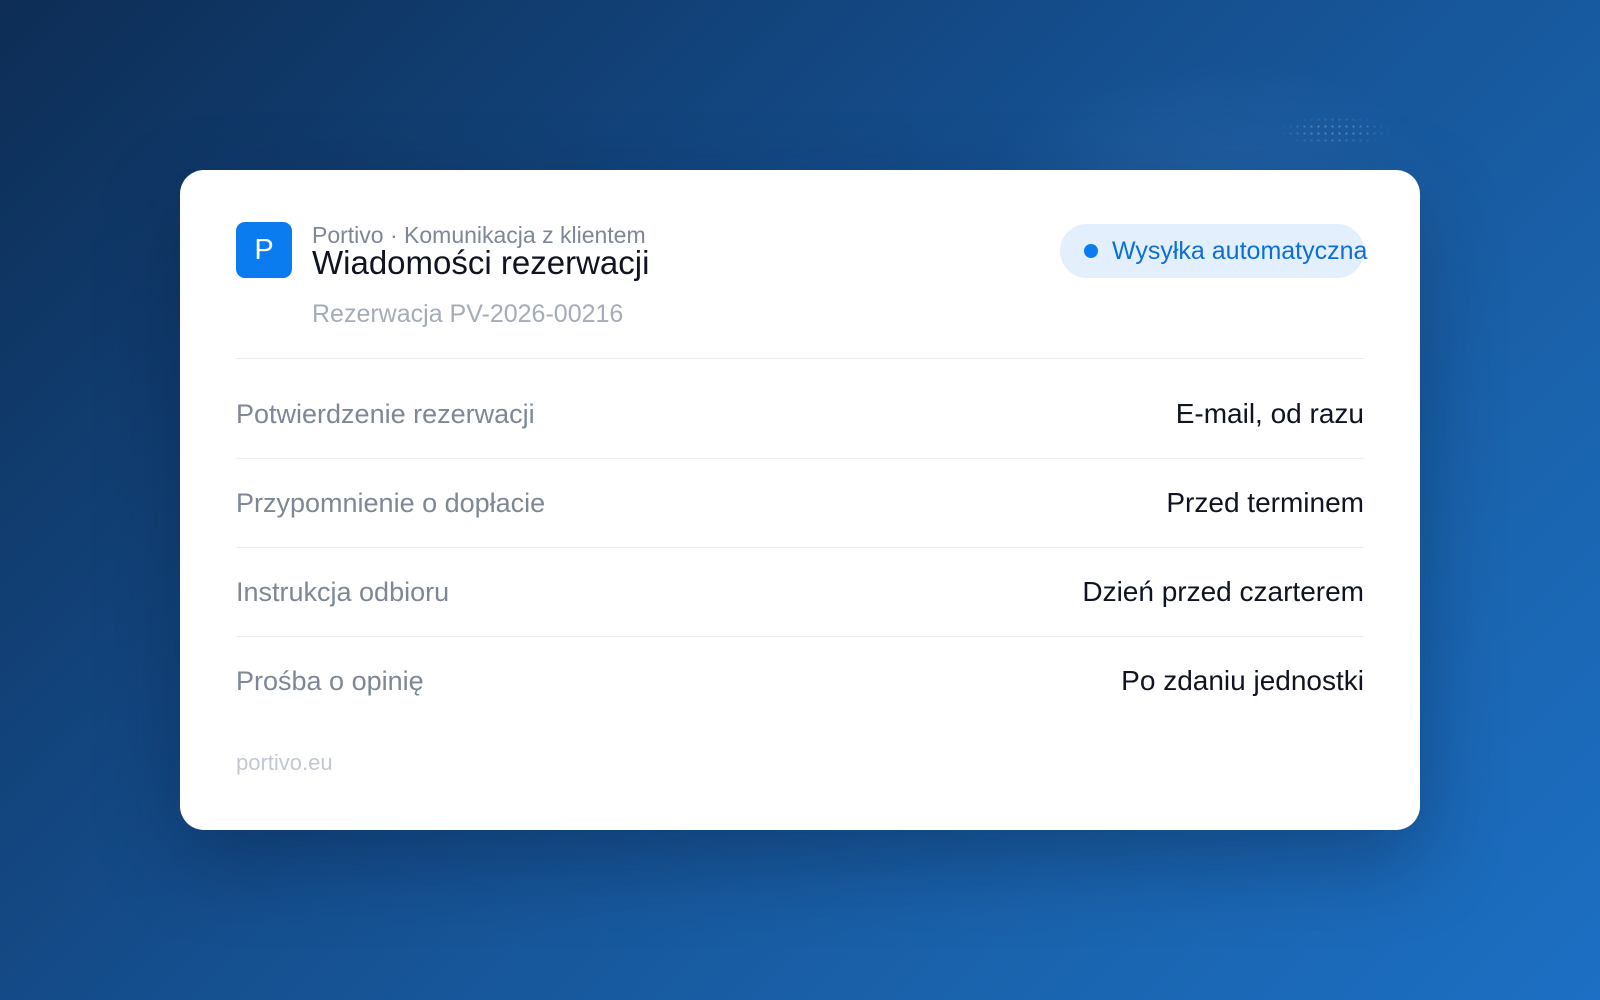 This screenshot has height=1000, width=1600. What do you see at coordinates (284, 762) in the screenshot?
I see `footer-domain: portivo.eu` at bounding box center [284, 762].